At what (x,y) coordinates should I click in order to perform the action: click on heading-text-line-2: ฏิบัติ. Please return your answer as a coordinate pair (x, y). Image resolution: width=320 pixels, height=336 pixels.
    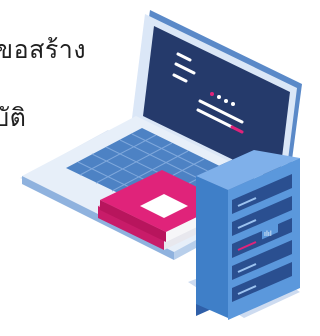
    Looking at the image, I should click on (13, 117).